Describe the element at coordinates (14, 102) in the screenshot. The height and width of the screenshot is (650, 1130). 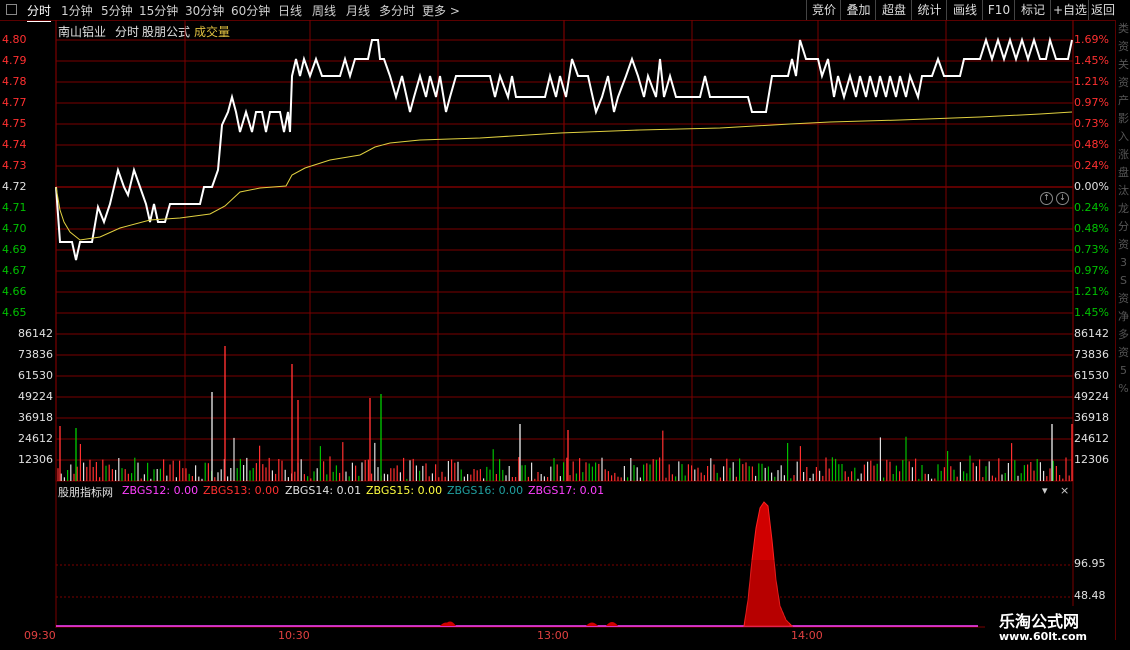
I see `price-tick-label: 4.77` at that location.